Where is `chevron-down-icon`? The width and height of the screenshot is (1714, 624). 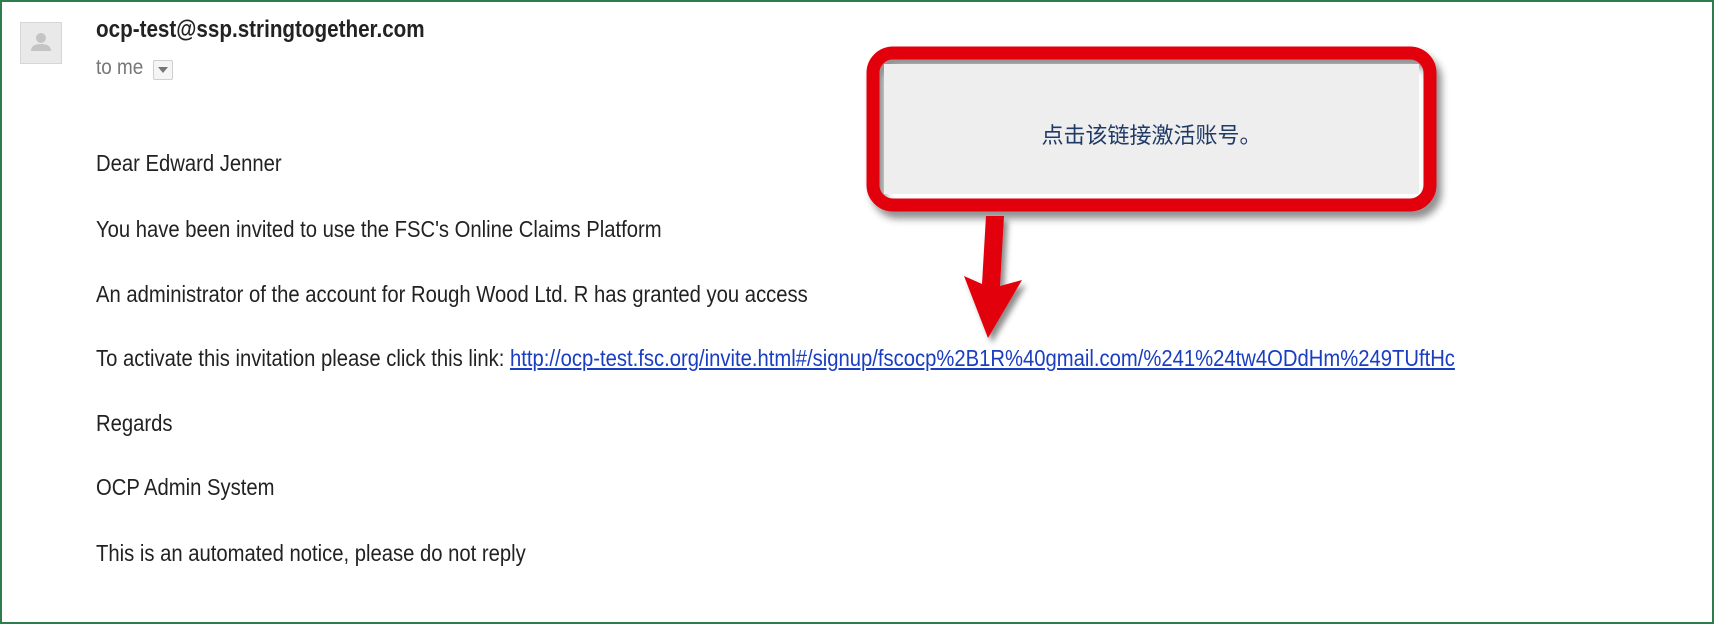
chevron-down-icon is located at coordinates (162, 70).